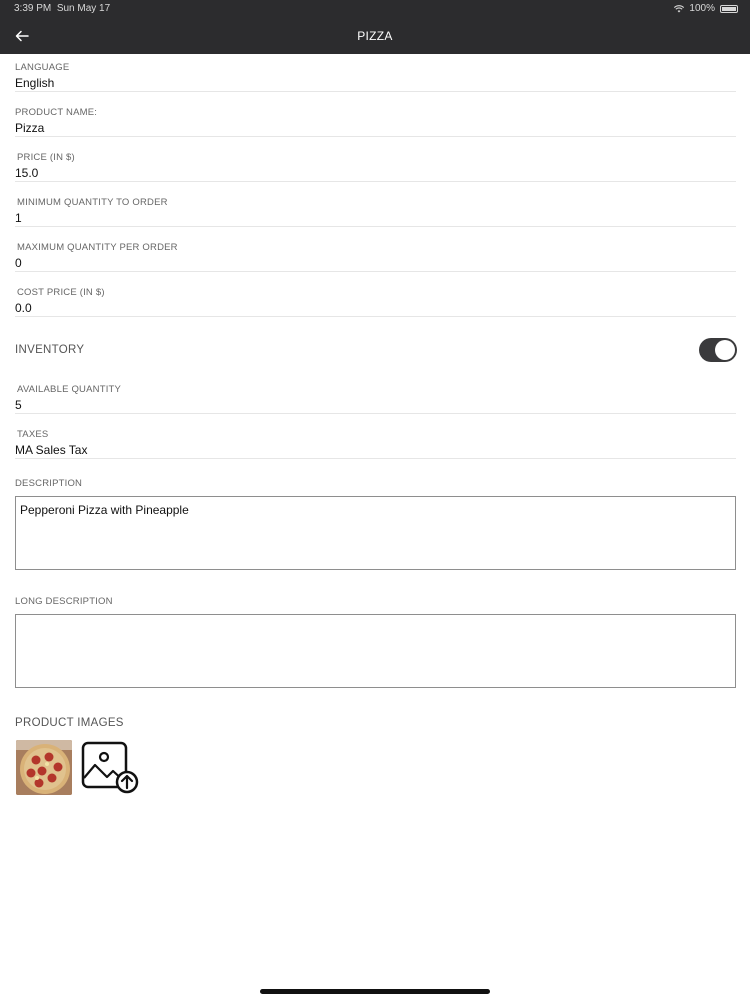 Image resolution: width=750 pixels, height=1000 pixels. I want to click on product-name-input: Pizza, so click(29, 128).